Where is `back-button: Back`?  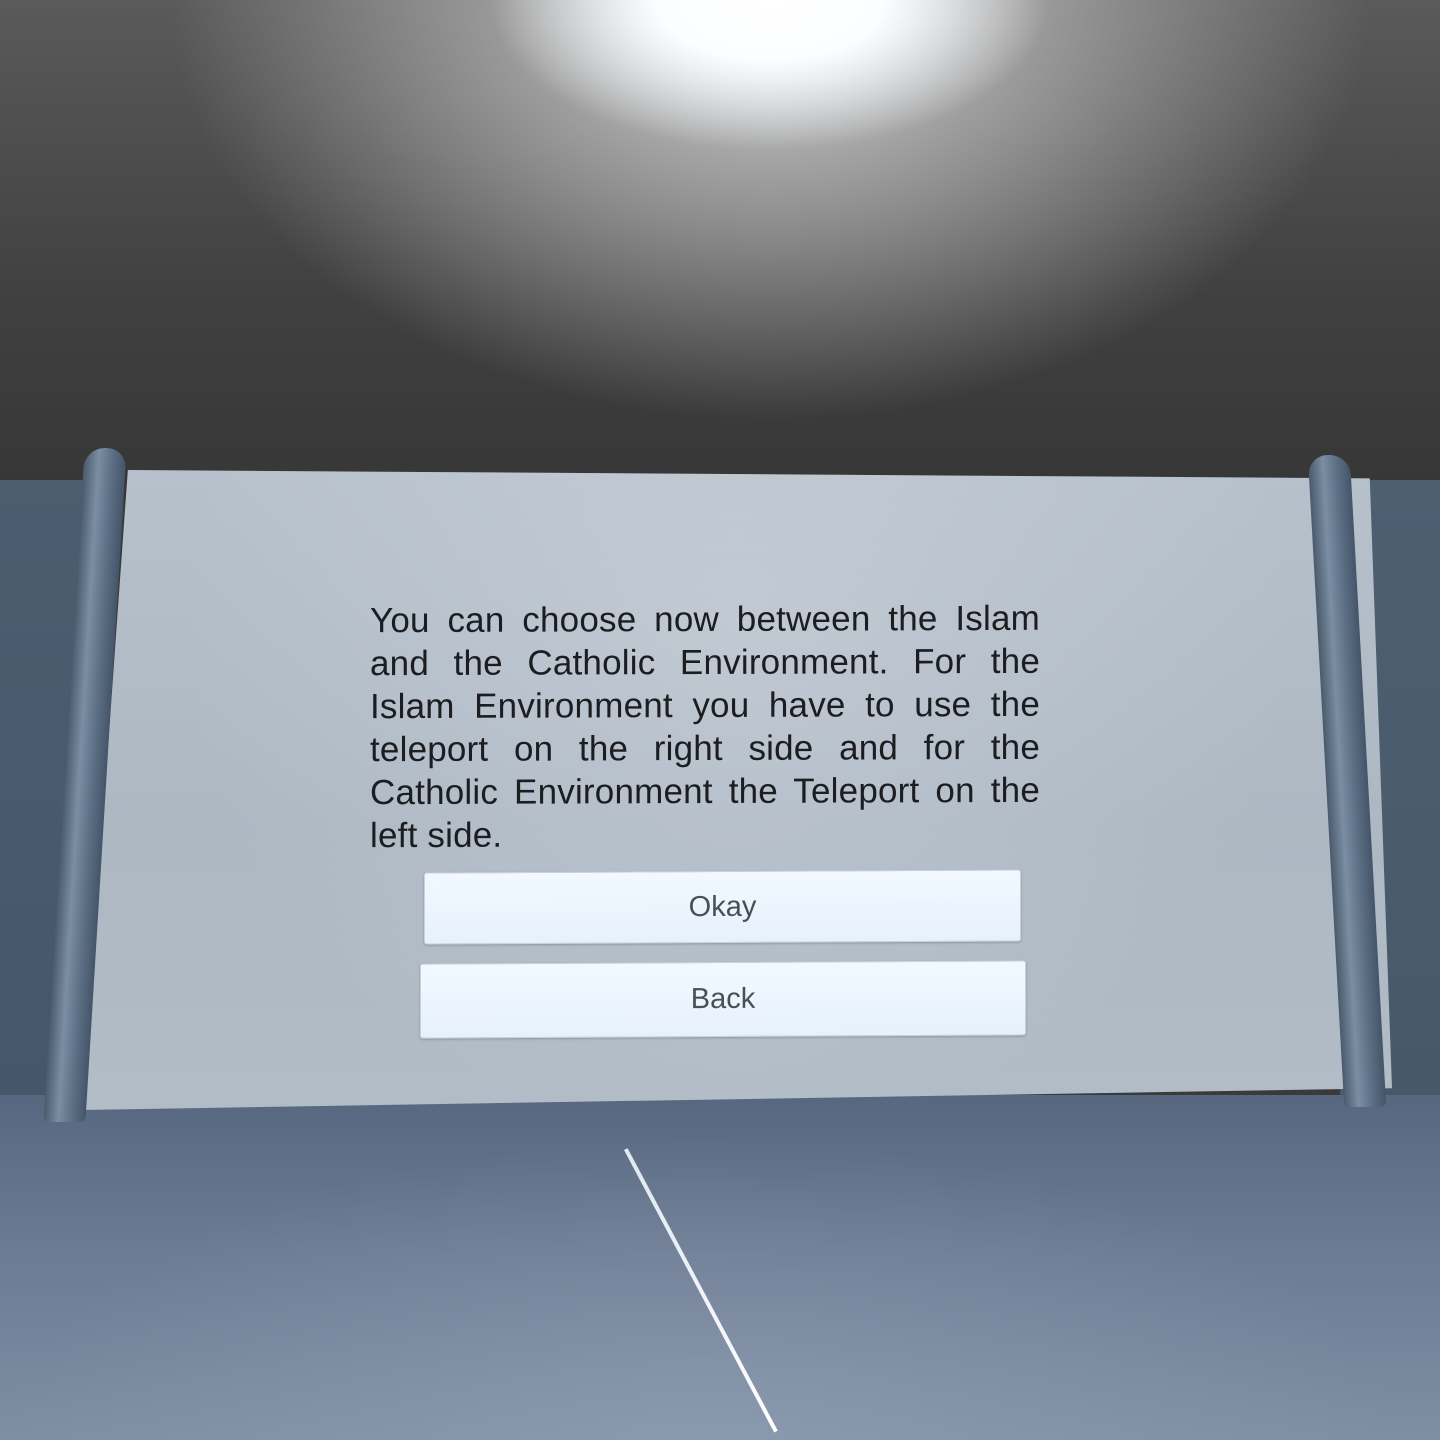
back-button: Back is located at coordinates (723, 999).